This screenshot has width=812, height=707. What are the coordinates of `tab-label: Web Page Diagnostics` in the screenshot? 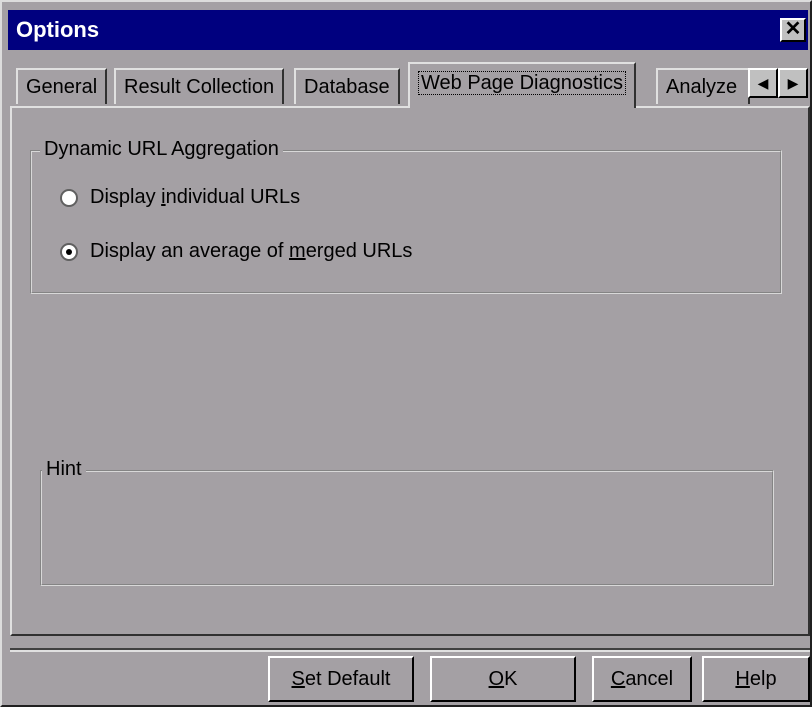 It's located at (522, 83).